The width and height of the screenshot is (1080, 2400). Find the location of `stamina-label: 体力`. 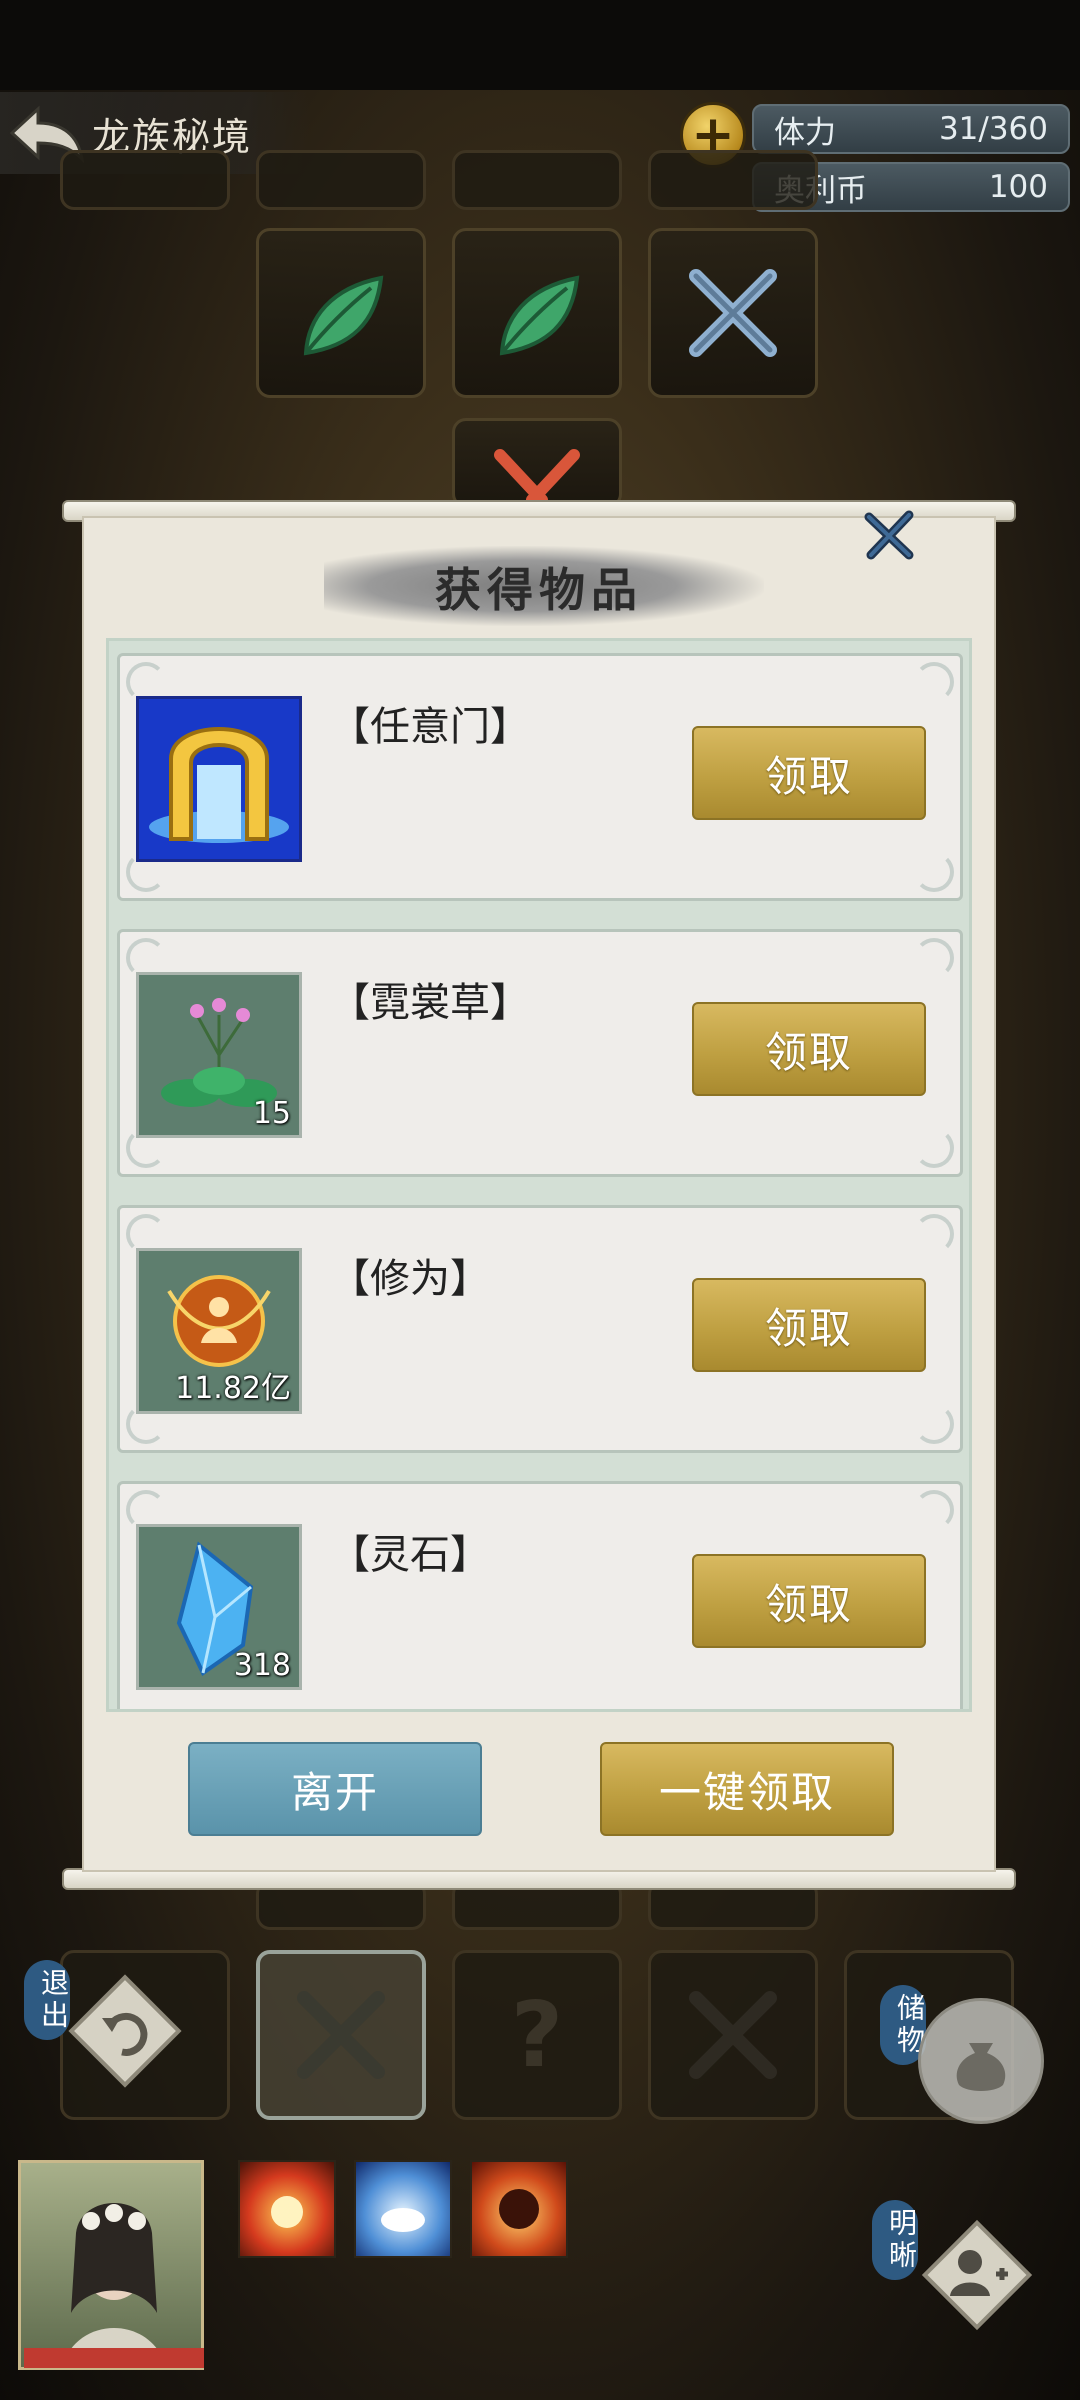

stamina-label: 体力 is located at coordinates (805, 132).